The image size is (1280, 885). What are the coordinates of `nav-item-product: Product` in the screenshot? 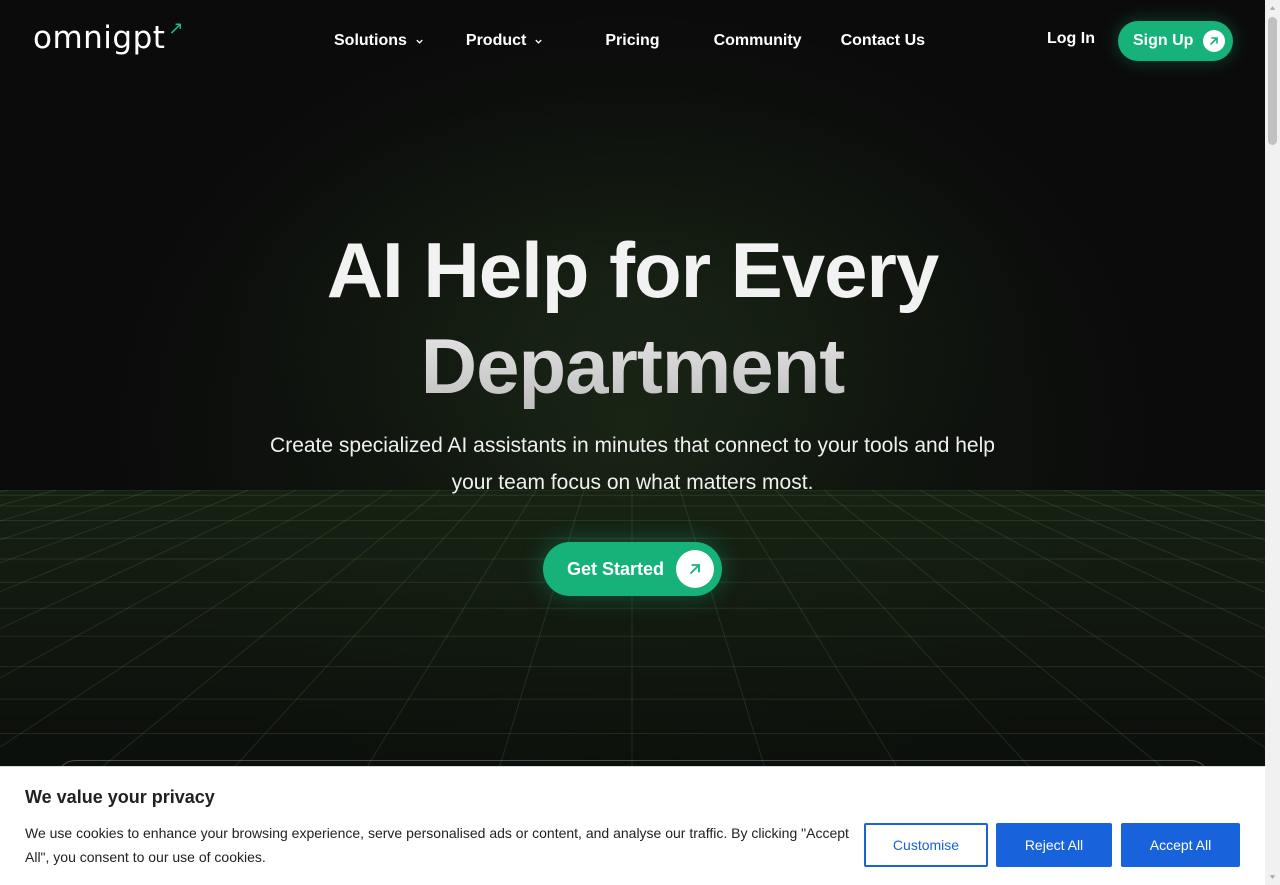 It's located at (504, 41).